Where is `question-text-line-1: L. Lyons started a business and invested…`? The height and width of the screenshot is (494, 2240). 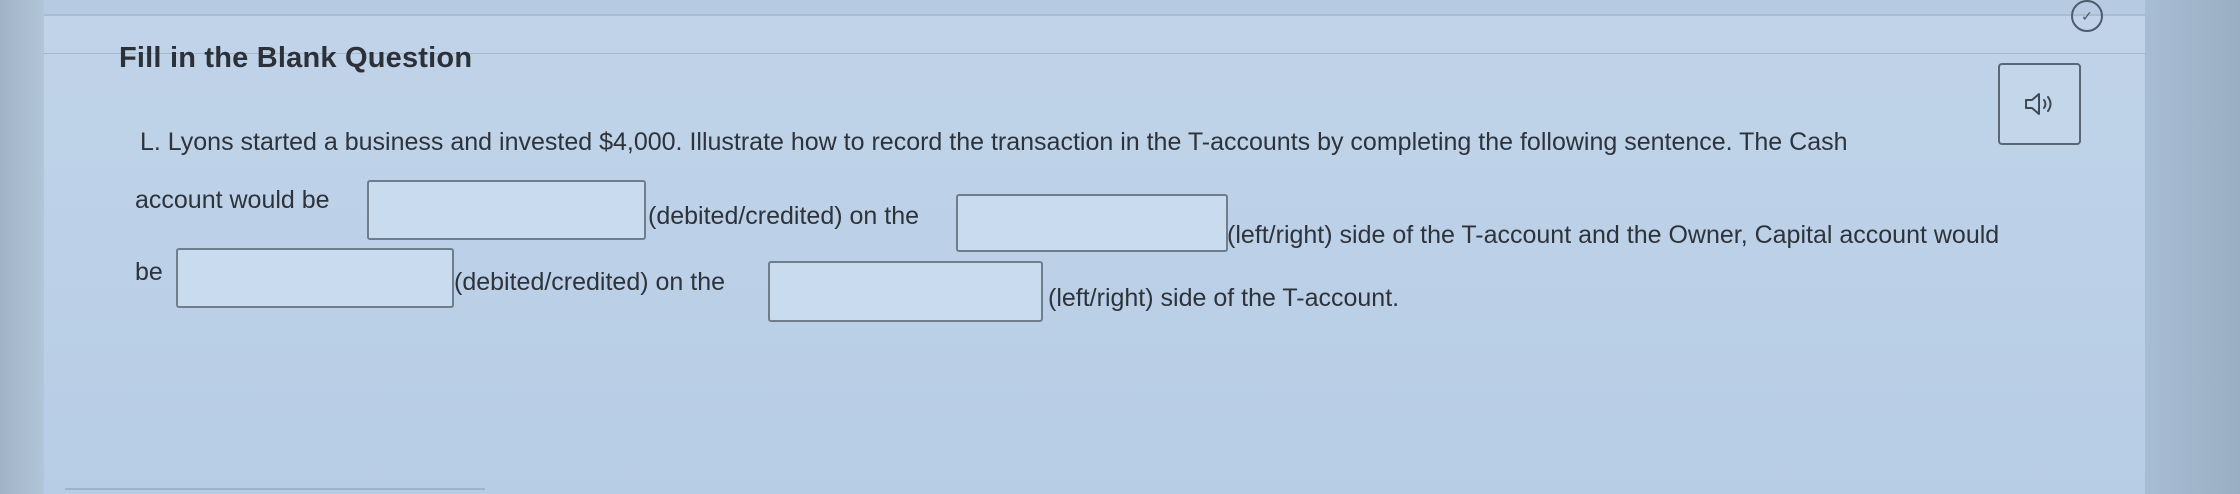
question-text-line-1: L. Lyons started a business and invested… is located at coordinates (994, 142).